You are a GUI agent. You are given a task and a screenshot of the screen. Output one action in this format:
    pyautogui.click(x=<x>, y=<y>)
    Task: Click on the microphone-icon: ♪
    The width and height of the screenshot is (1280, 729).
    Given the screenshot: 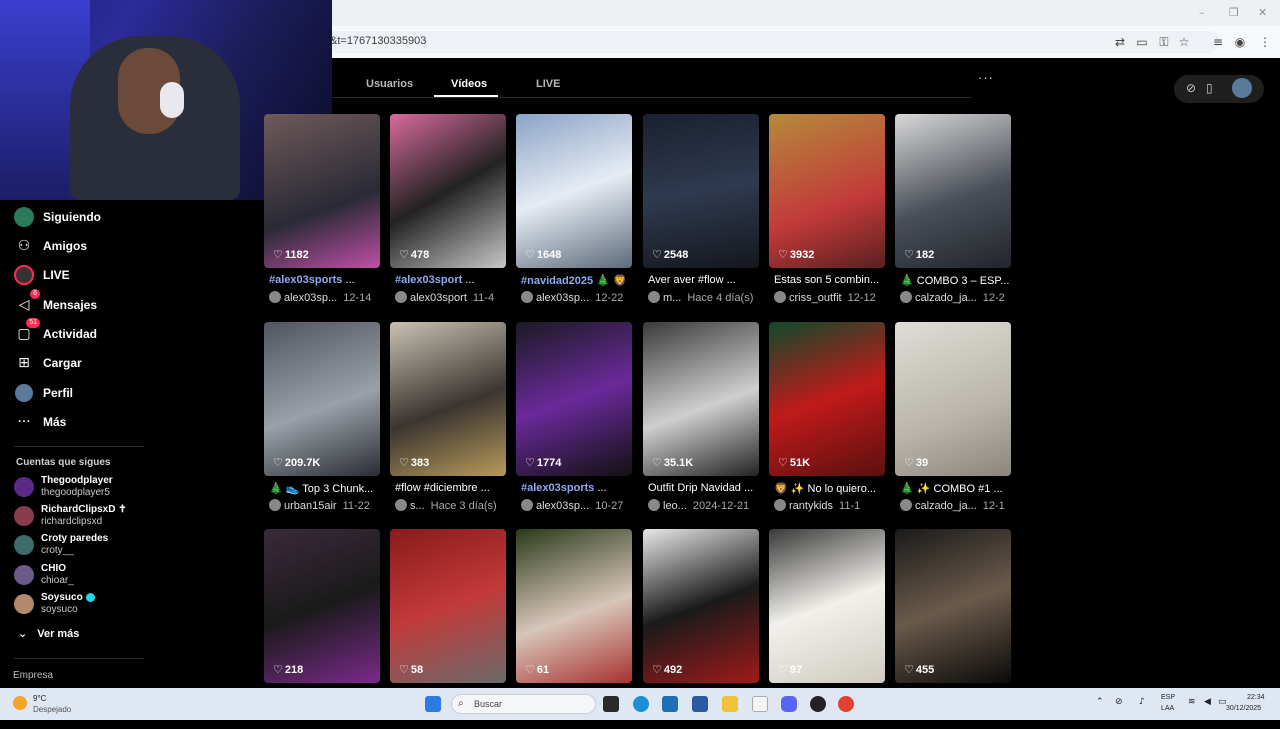 What is the action you would take?
    pyautogui.click(x=1142, y=702)
    